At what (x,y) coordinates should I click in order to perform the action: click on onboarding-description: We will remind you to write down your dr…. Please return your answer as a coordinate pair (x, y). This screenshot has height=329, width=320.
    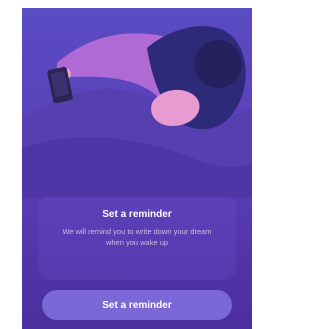
    Looking at the image, I should click on (137, 237).